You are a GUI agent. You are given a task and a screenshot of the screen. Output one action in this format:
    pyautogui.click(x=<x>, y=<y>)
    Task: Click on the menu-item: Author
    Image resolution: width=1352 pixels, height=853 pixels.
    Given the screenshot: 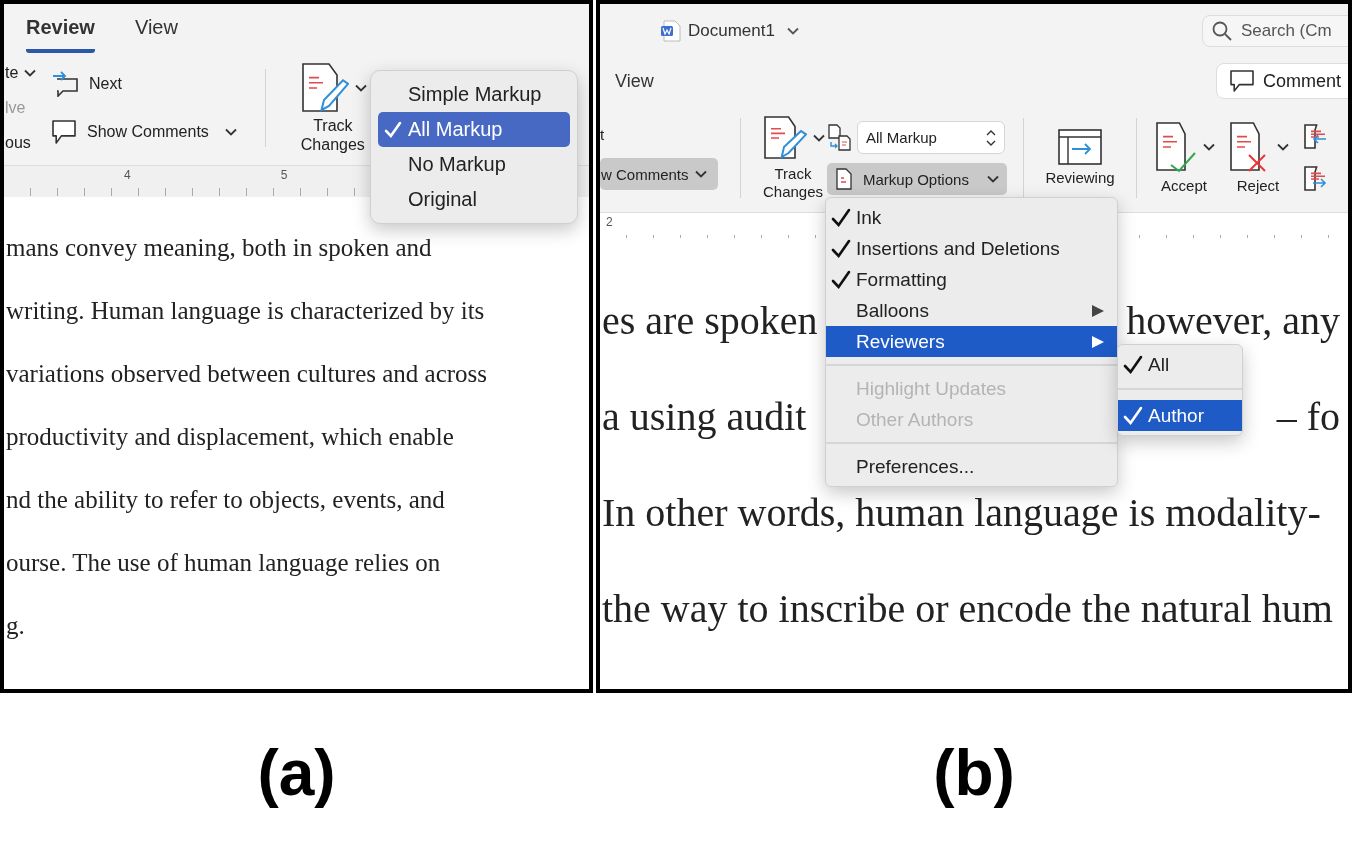 What is the action you would take?
    pyautogui.click(x=1180, y=415)
    